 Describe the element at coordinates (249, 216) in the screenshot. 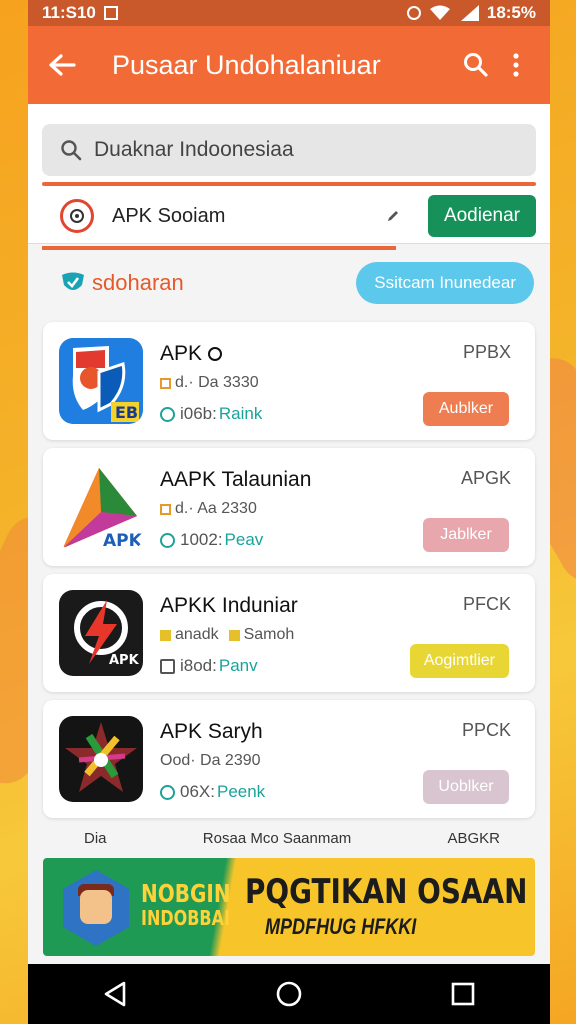

I see `filter-label: APK Sooiam` at that location.